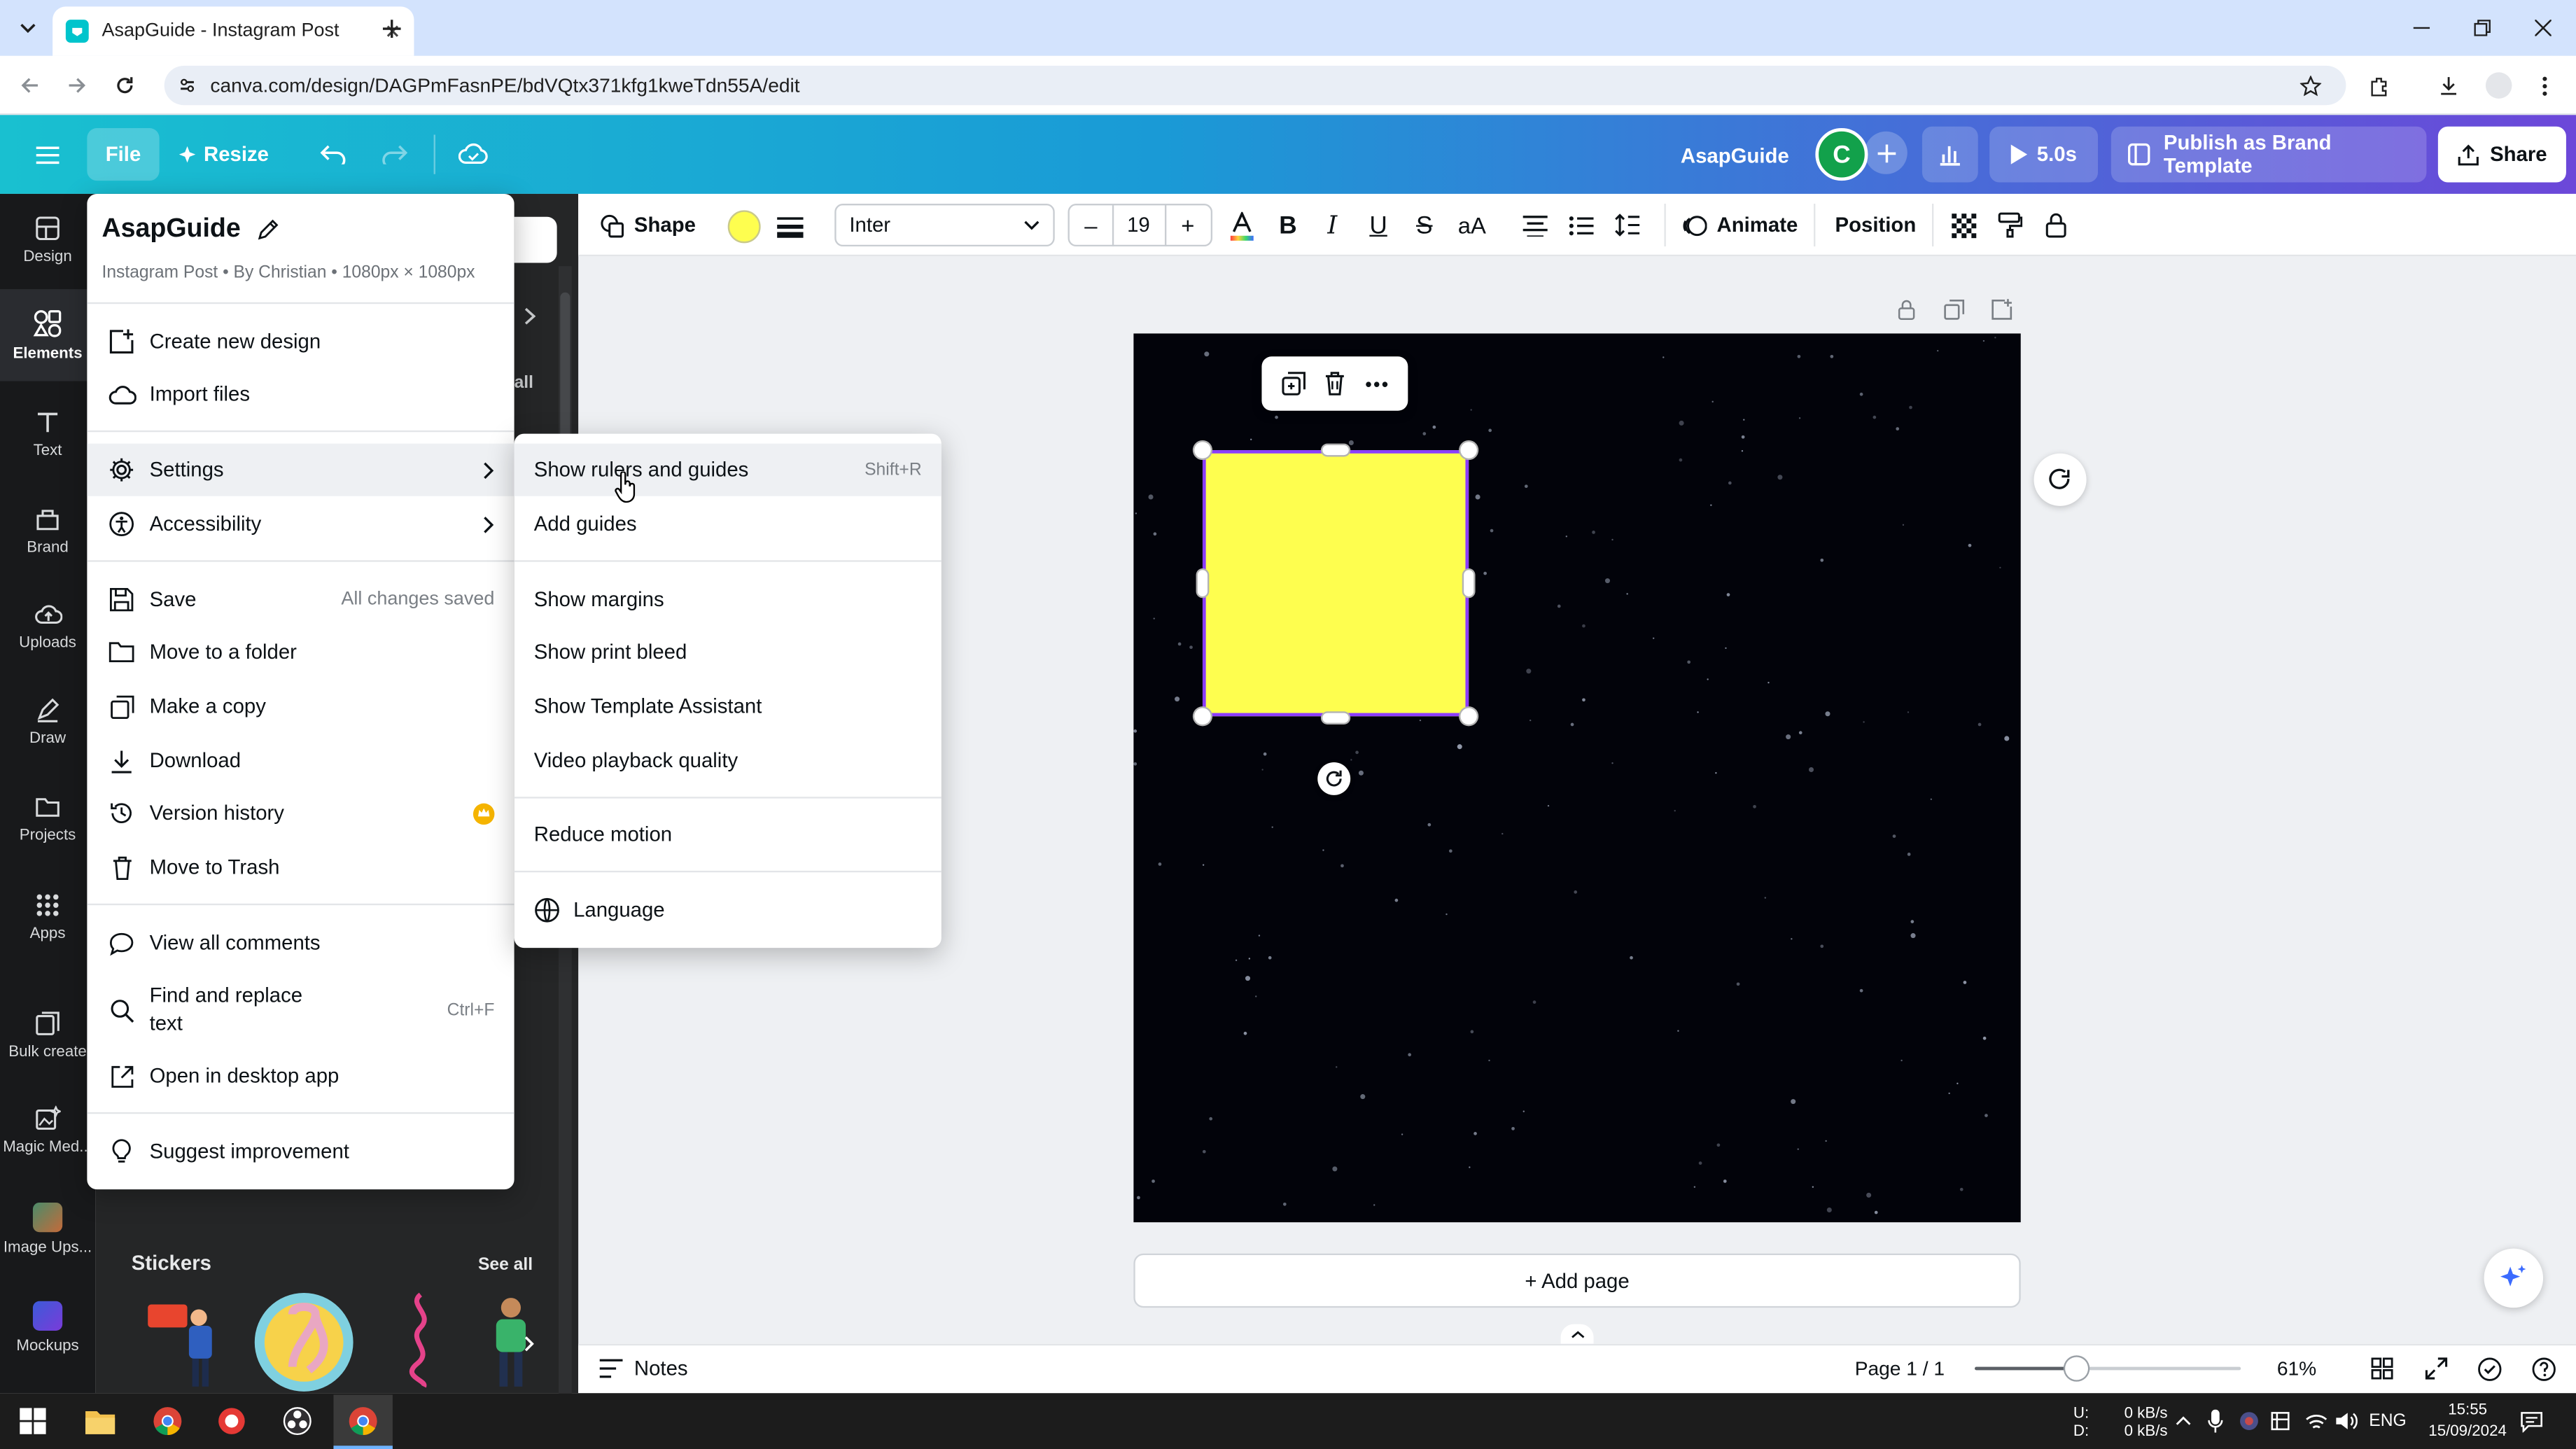  What do you see at coordinates (1953, 308) in the screenshot?
I see `duplicate-page-icon` at bounding box center [1953, 308].